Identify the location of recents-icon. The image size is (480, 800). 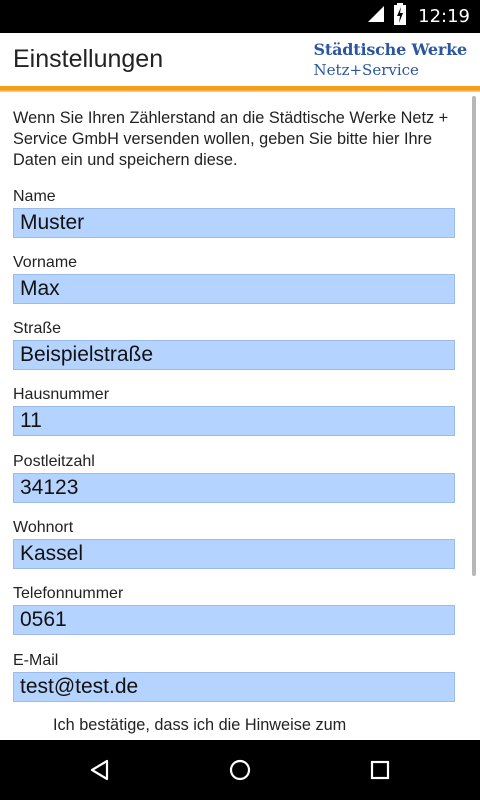
(380, 770).